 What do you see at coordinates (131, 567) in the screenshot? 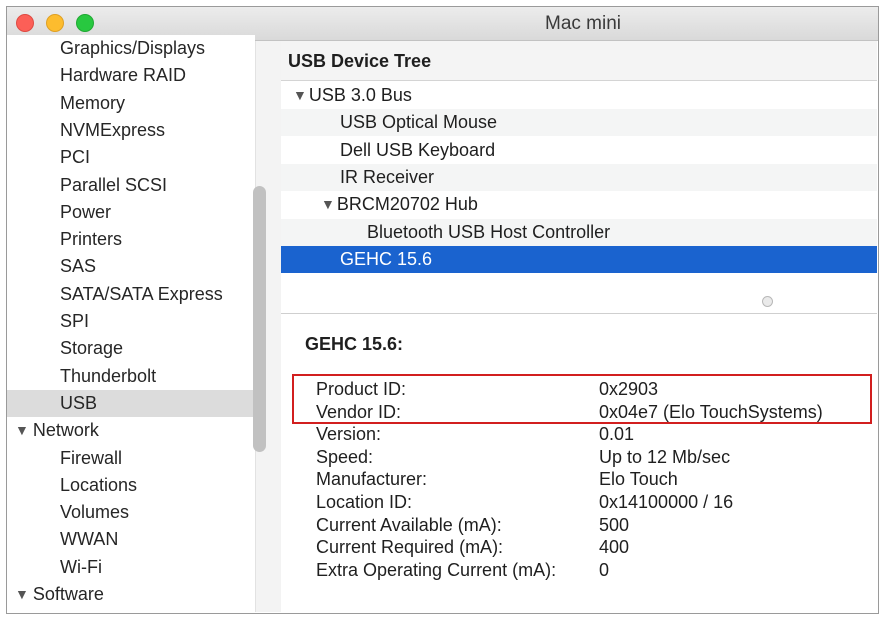
I see `sidebar-item: Wi-Fi` at bounding box center [131, 567].